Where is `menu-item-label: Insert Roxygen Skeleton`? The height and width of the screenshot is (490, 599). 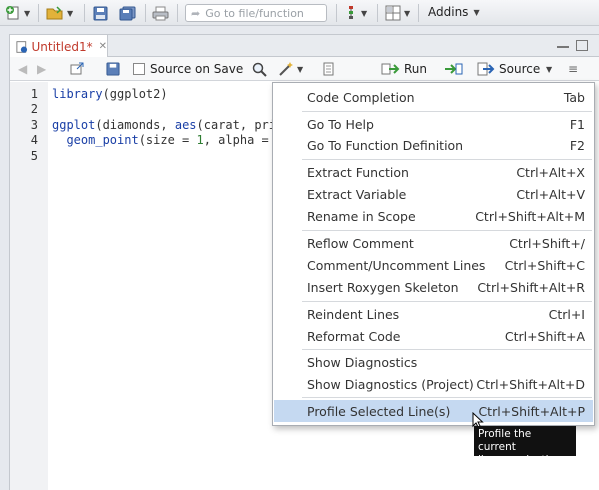 menu-item-label: Insert Roxygen Skeleton is located at coordinates (383, 287).